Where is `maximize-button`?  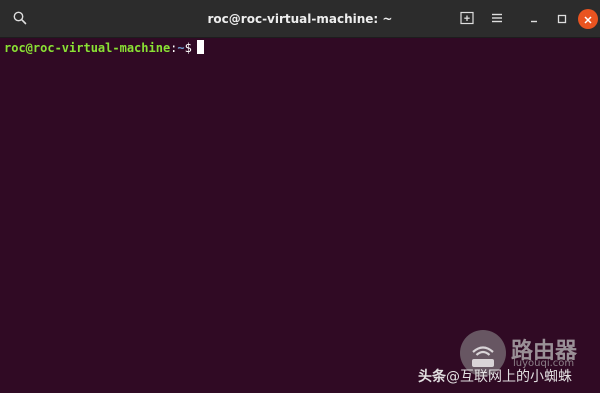 maximize-button is located at coordinates (562, 19).